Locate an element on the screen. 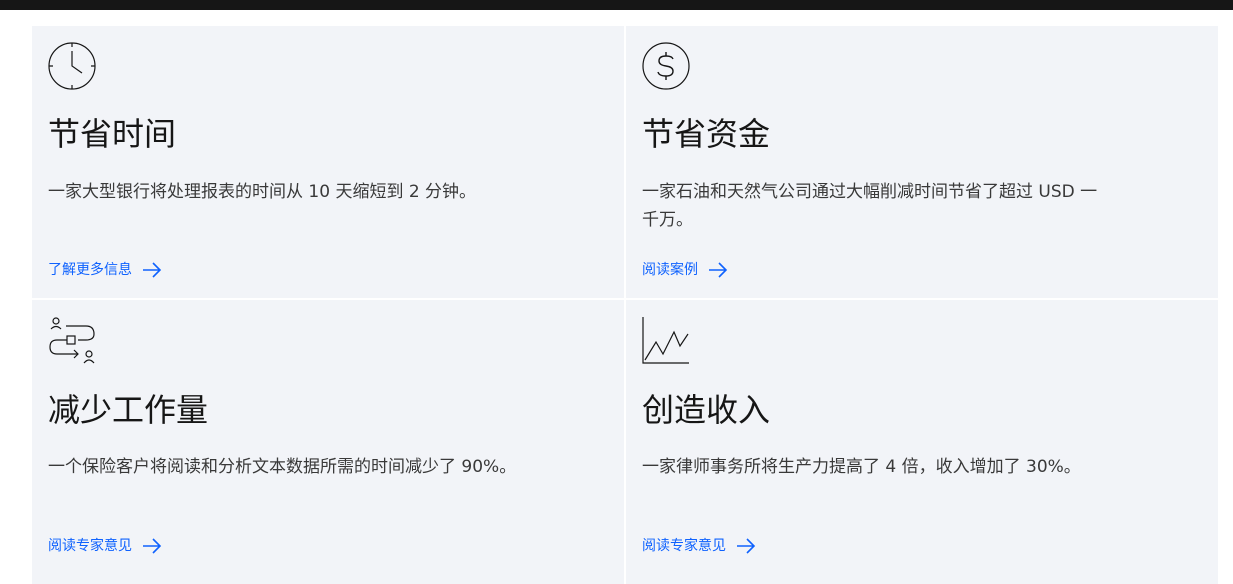 The height and width of the screenshot is (584, 1233). dollar-icon is located at coordinates (666, 66).